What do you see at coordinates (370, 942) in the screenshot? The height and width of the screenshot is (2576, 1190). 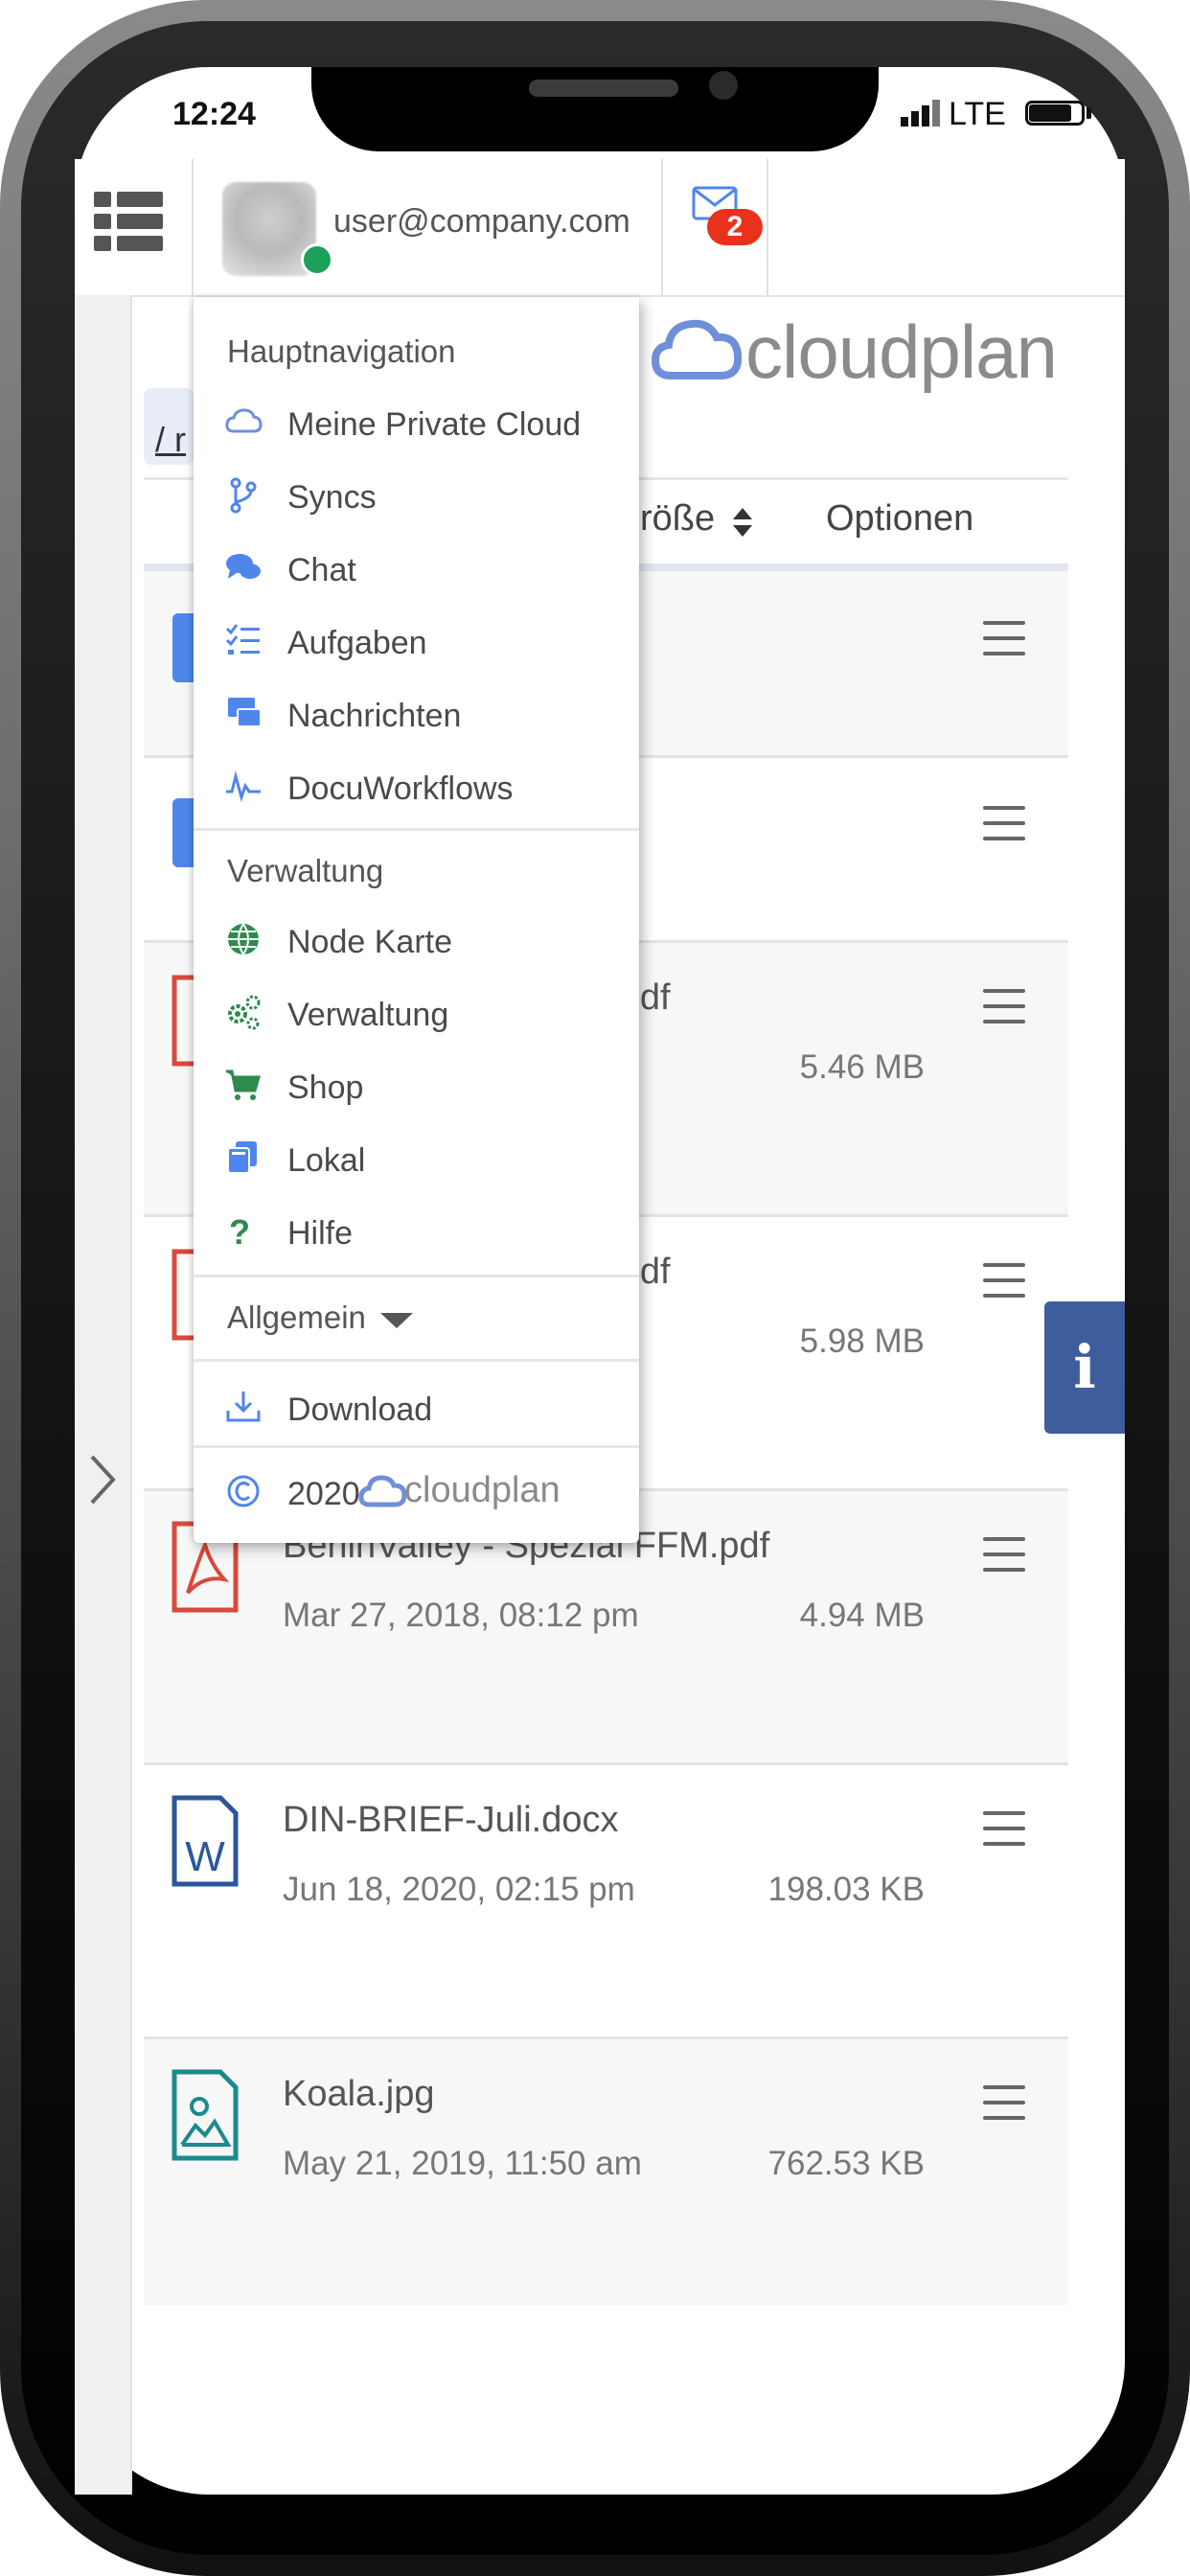 I see `menu-item-label: Node Karte` at bounding box center [370, 942].